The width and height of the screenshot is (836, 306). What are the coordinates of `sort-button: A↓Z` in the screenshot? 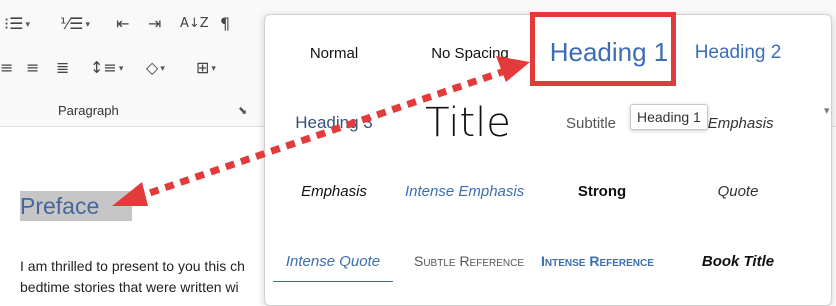 It's located at (194, 24).